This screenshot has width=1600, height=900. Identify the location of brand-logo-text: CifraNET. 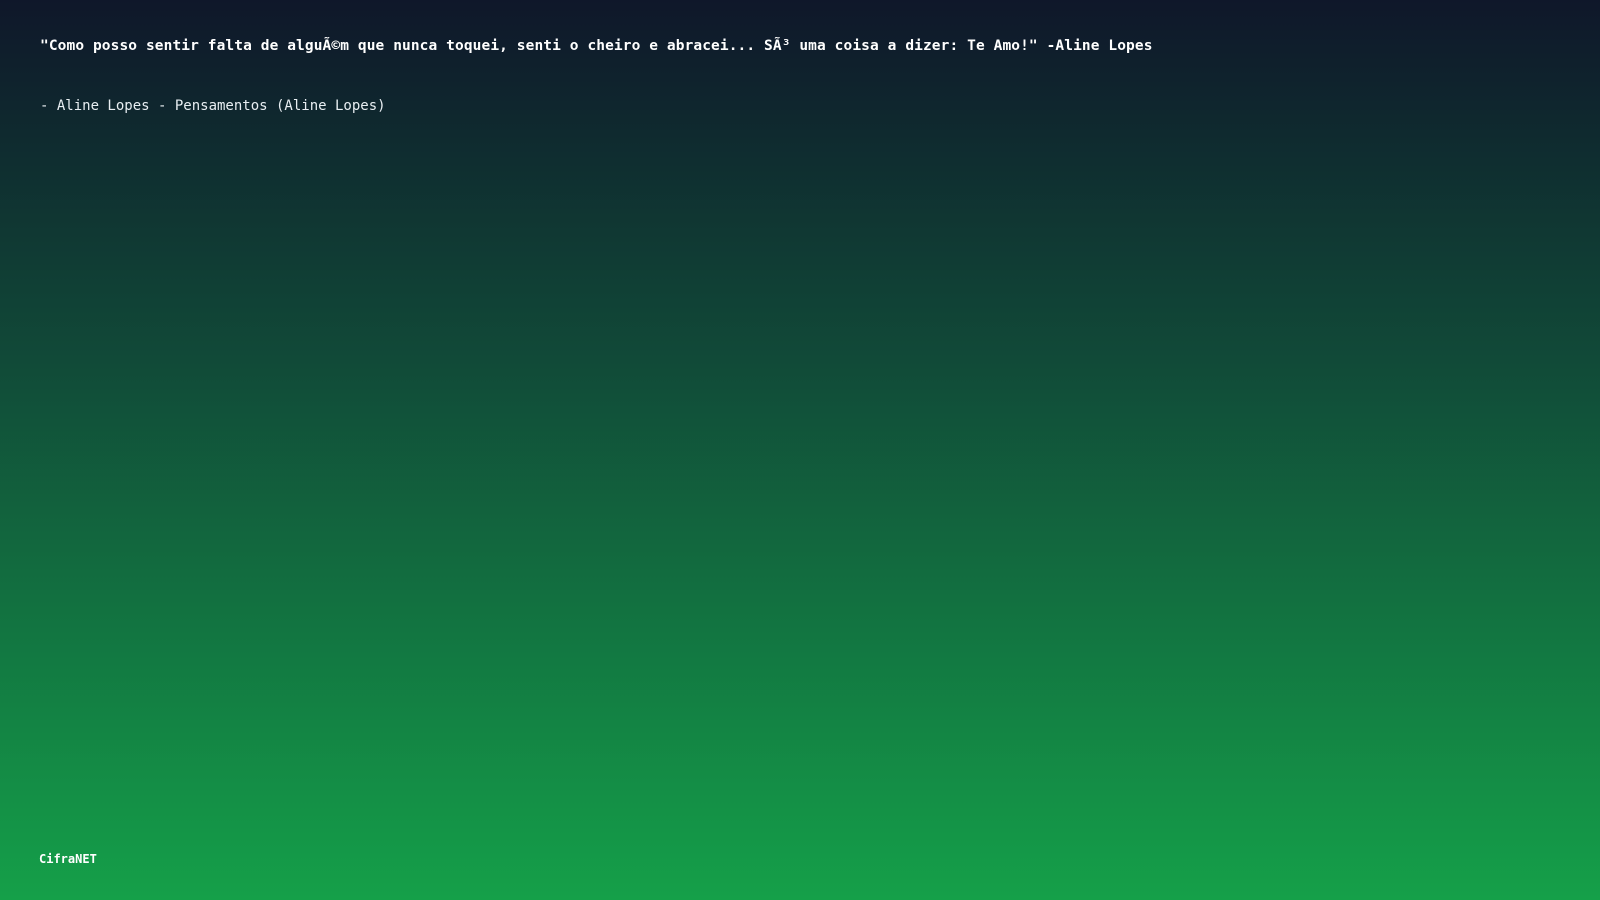
(68, 859).